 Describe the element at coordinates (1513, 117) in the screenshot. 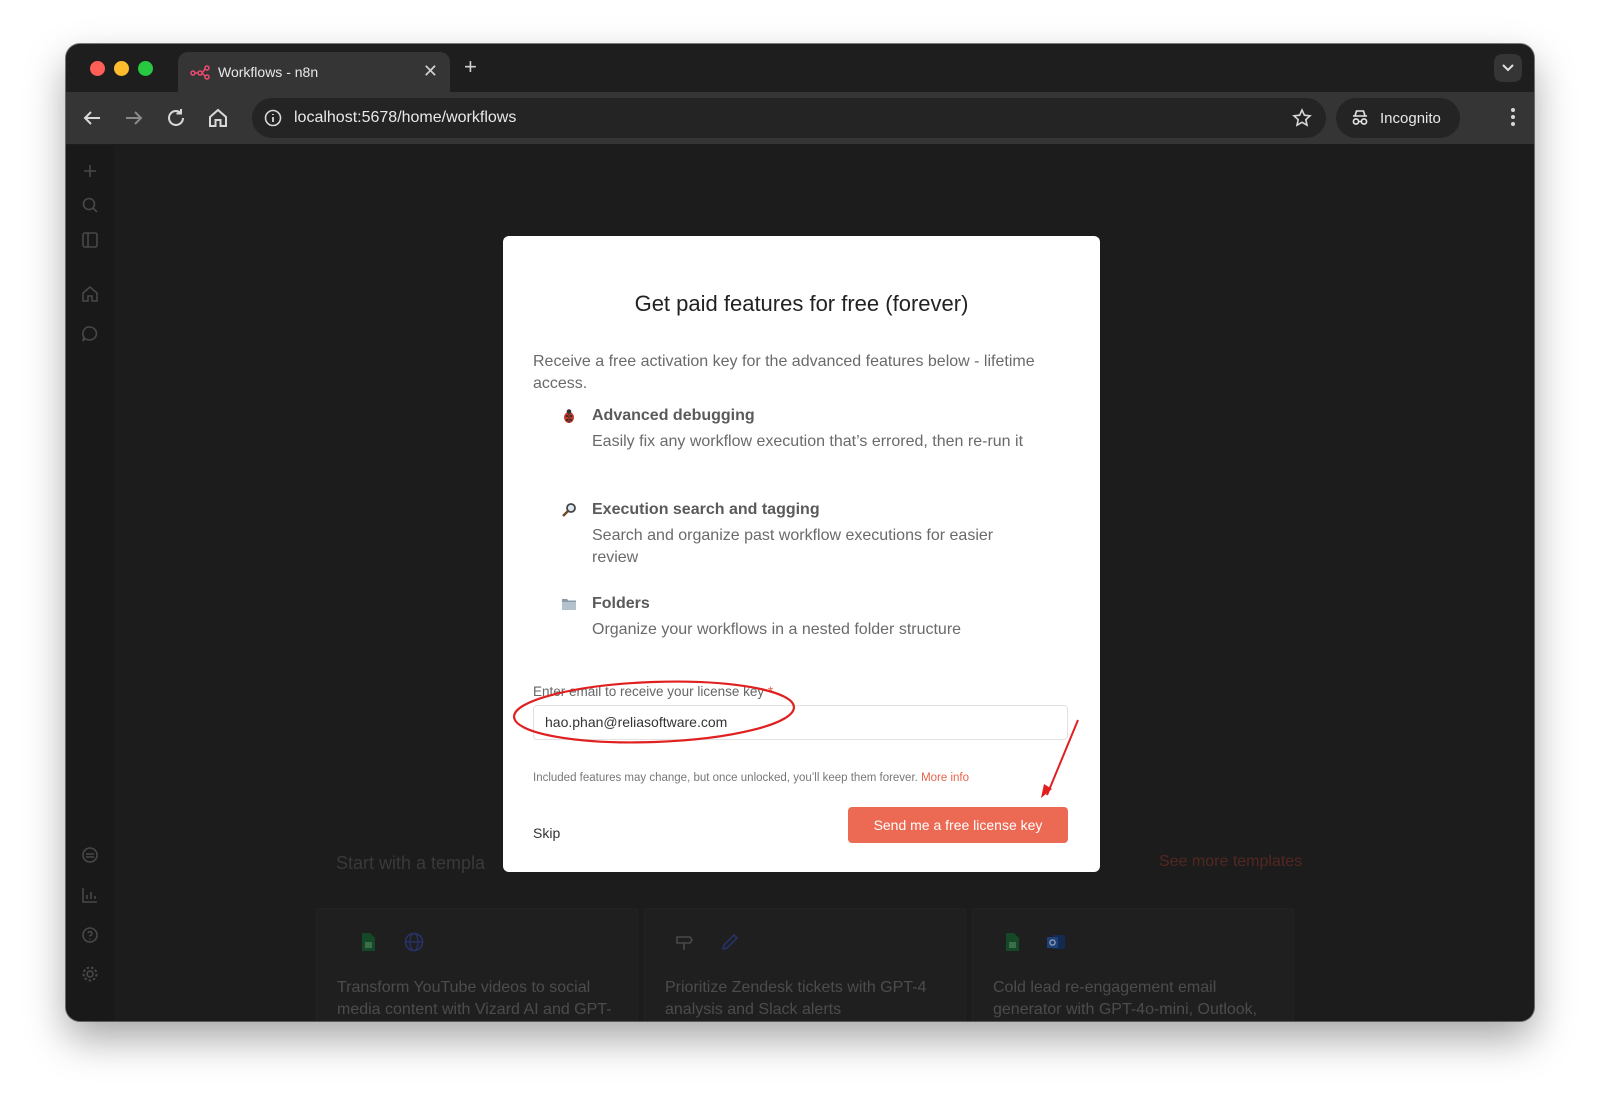

I see `more-options-icon` at that location.